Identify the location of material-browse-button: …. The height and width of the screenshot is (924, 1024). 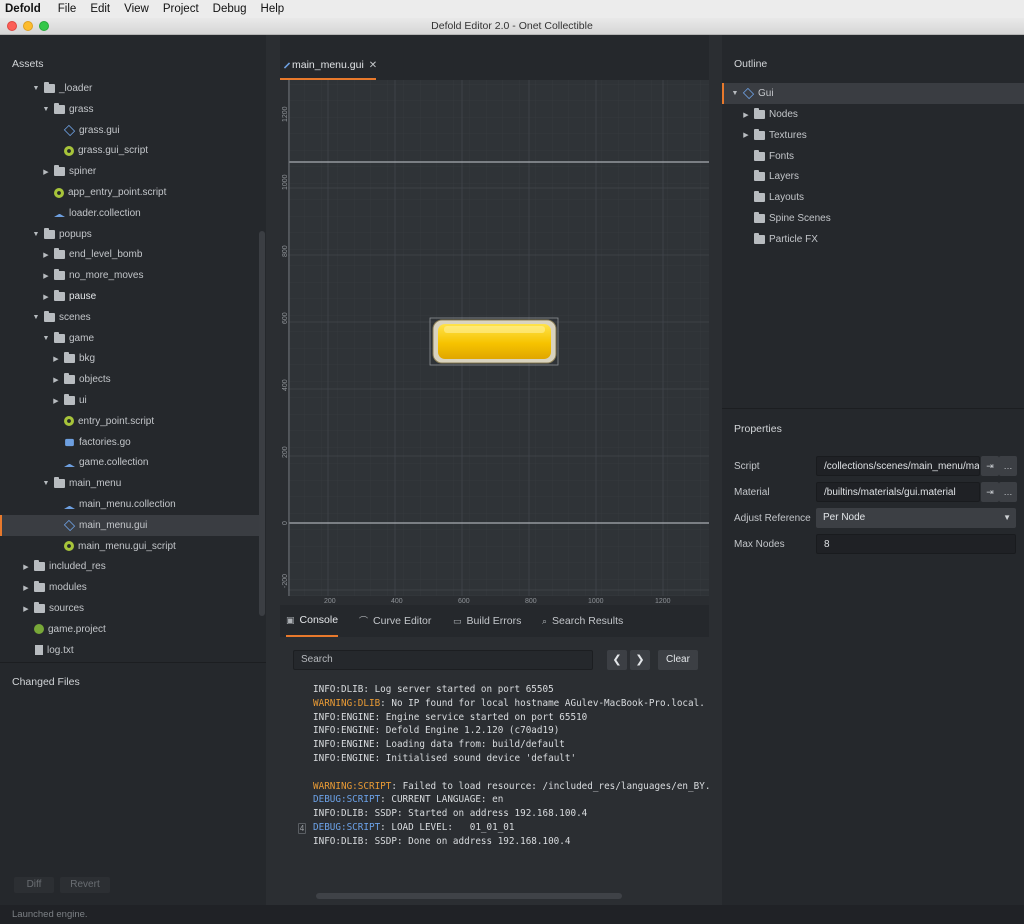
(1008, 492).